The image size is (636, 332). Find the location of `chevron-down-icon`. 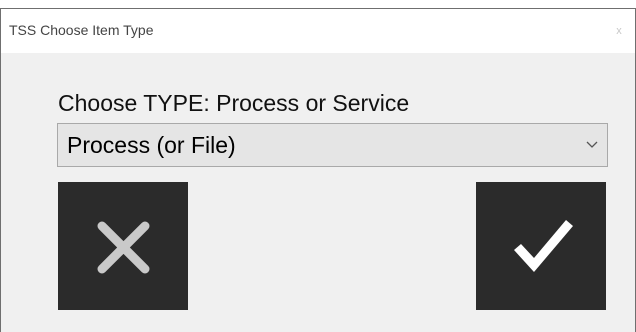

chevron-down-icon is located at coordinates (592, 144).